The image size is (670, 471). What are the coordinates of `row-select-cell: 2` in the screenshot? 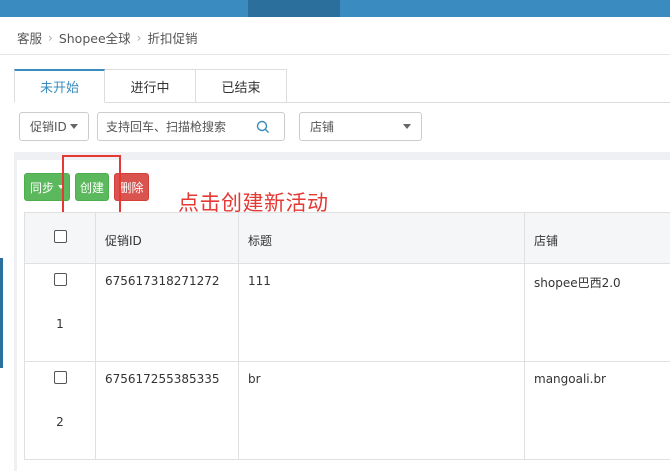 It's located at (60, 410).